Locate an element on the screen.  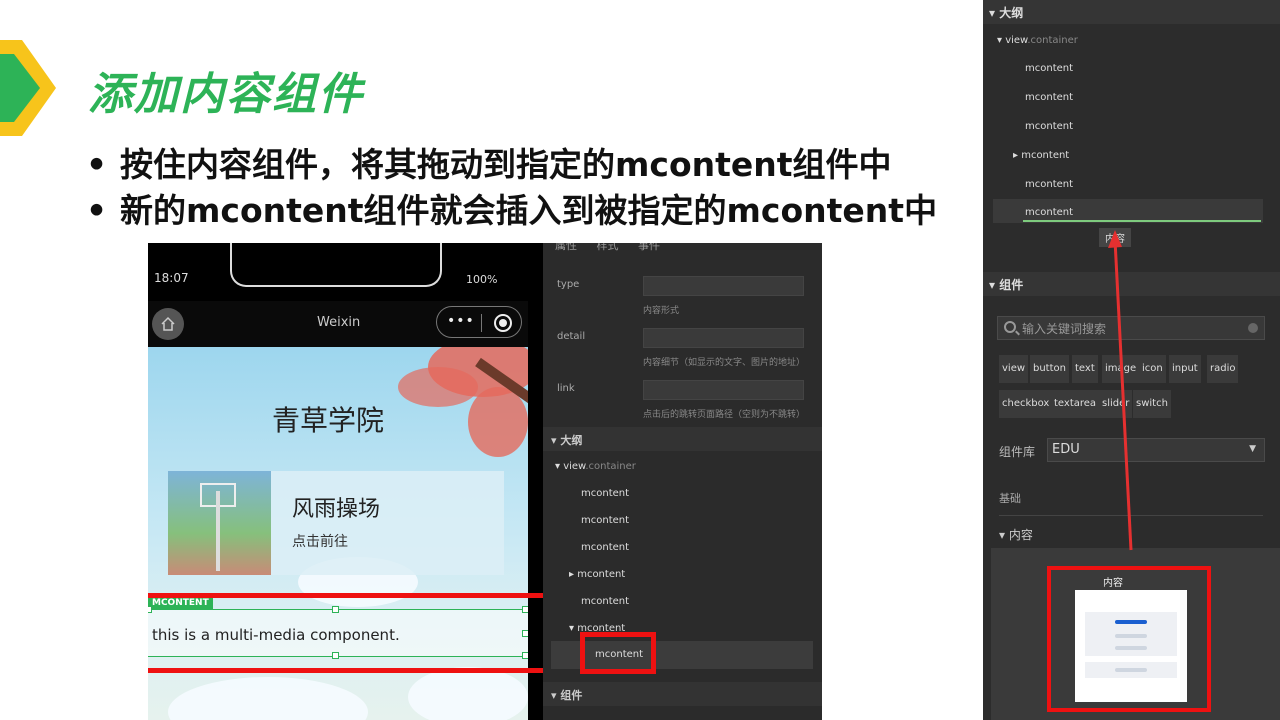
phone-notch is located at coordinates (336, 265).